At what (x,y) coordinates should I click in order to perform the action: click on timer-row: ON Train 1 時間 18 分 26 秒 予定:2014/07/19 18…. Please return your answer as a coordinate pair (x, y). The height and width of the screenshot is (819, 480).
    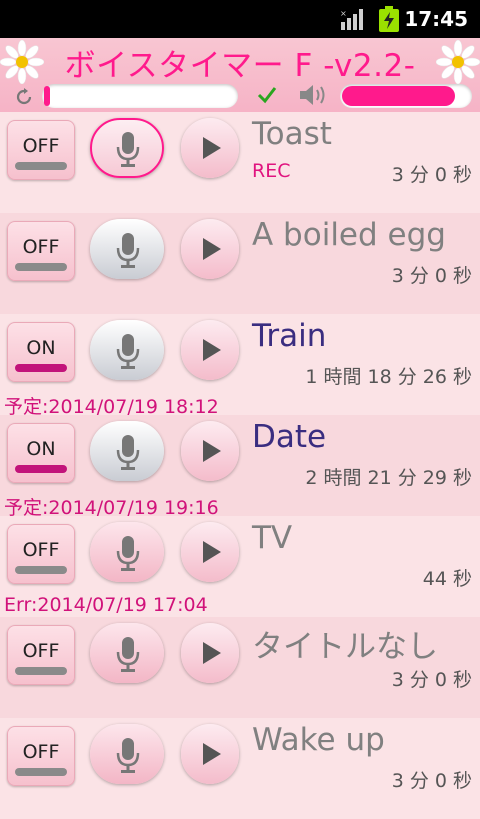
    Looking at the image, I should click on (240, 366).